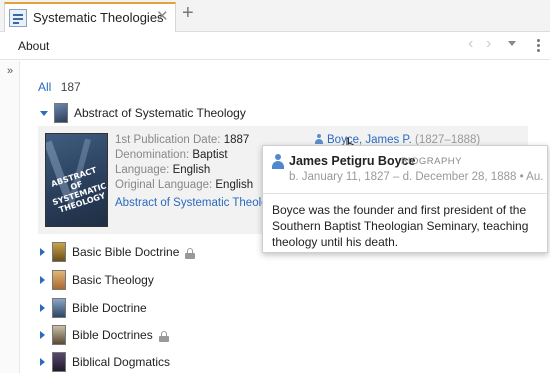 This screenshot has height=373, width=550. I want to click on tree-node-label: Basic Theology, so click(113, 280).